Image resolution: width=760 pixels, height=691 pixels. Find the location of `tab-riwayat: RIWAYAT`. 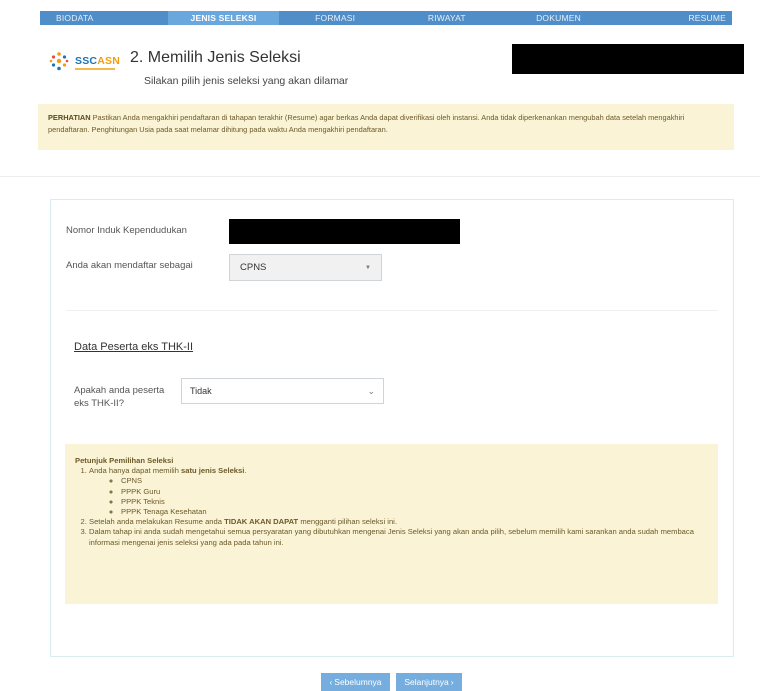

tab-riwayat: RIWAYAT is located at coordinates (447, 18).